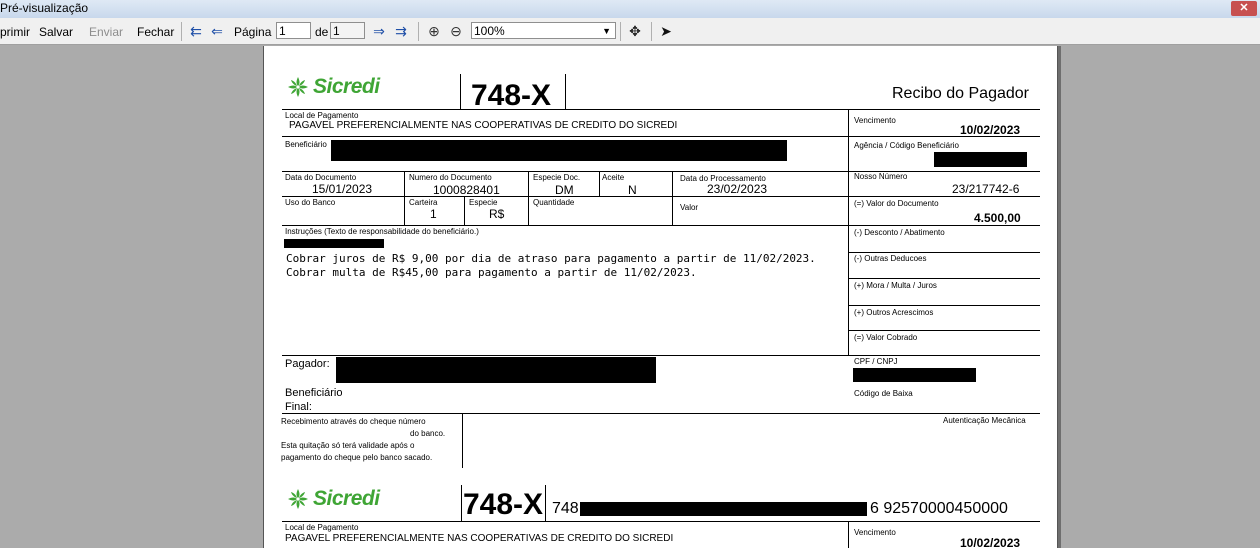  What do you see at coordinates (565, 508) in the screenshot?
I see `linha-digitavel-prefix: 748` at bounding box center [565, 508].